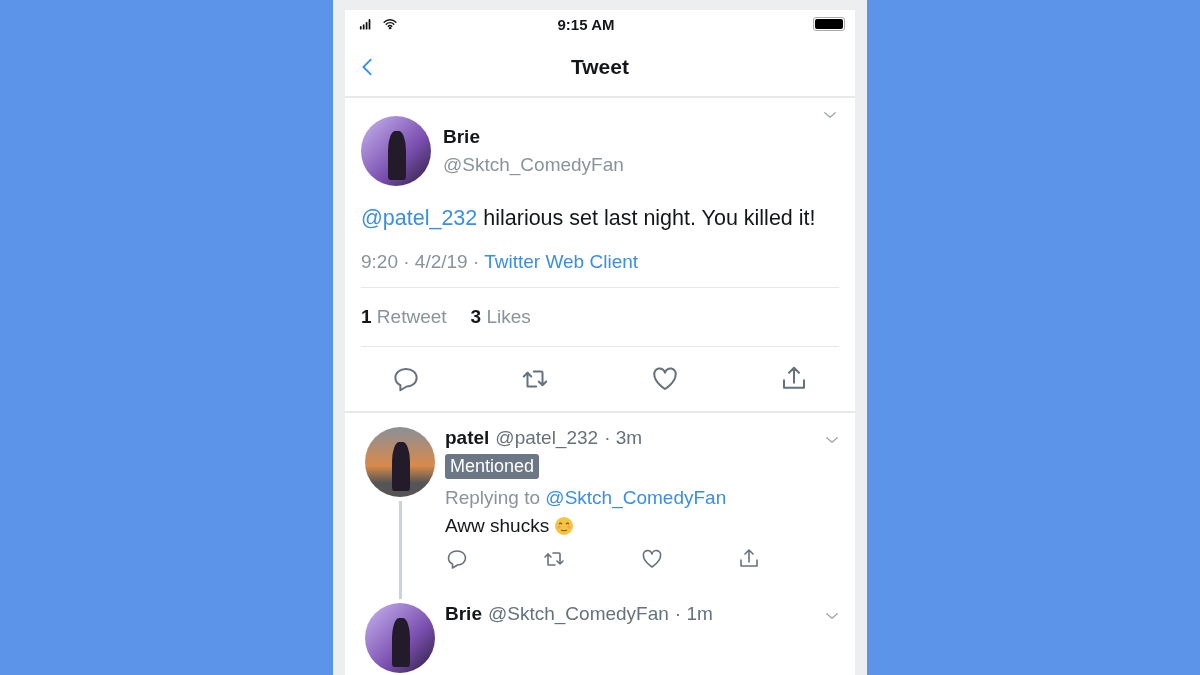 Image resolution: width=1200 pixels, height=675 pixels. Describe the element at coordinates (497, 526) in the screenshot. I see `reply-text: Aww shucks` at that location.